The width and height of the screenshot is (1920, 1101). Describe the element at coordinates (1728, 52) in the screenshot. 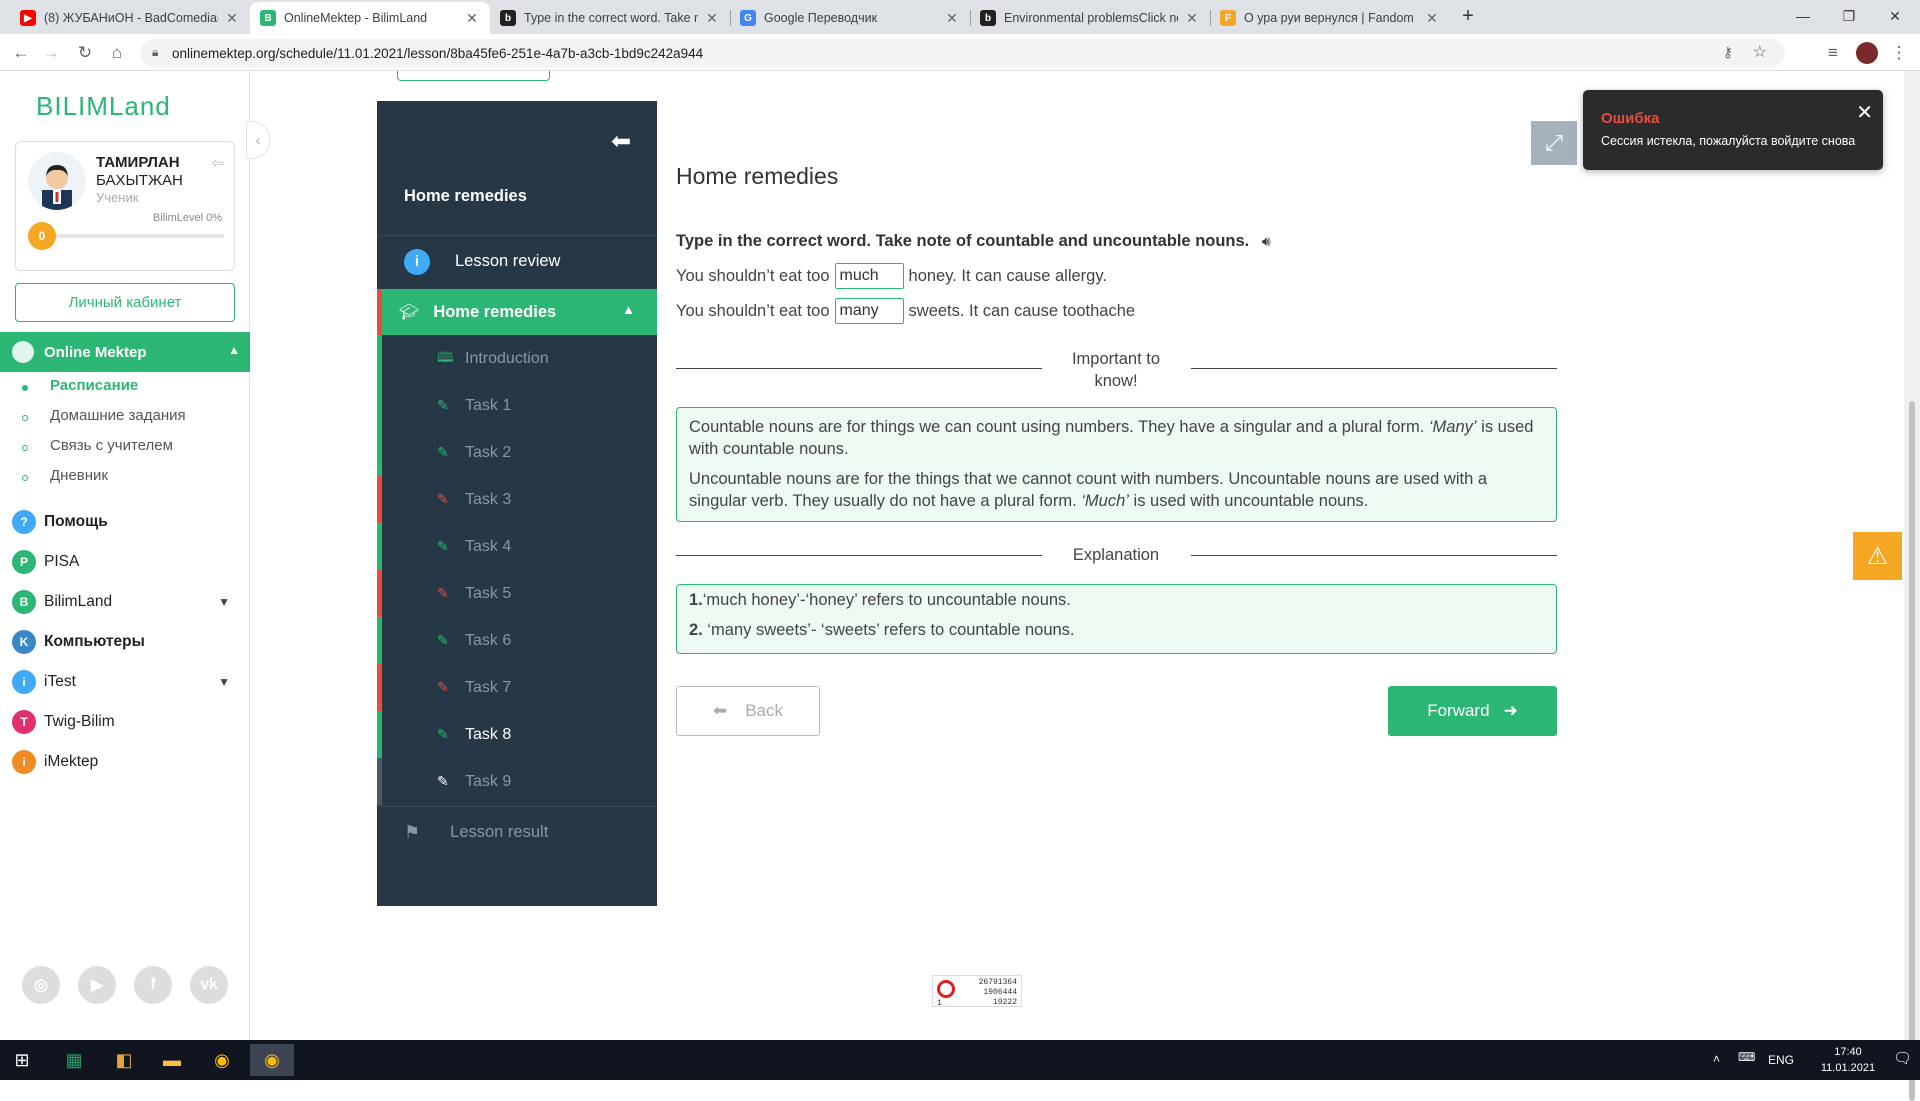

I see `key-icon: ⚷` at that location.